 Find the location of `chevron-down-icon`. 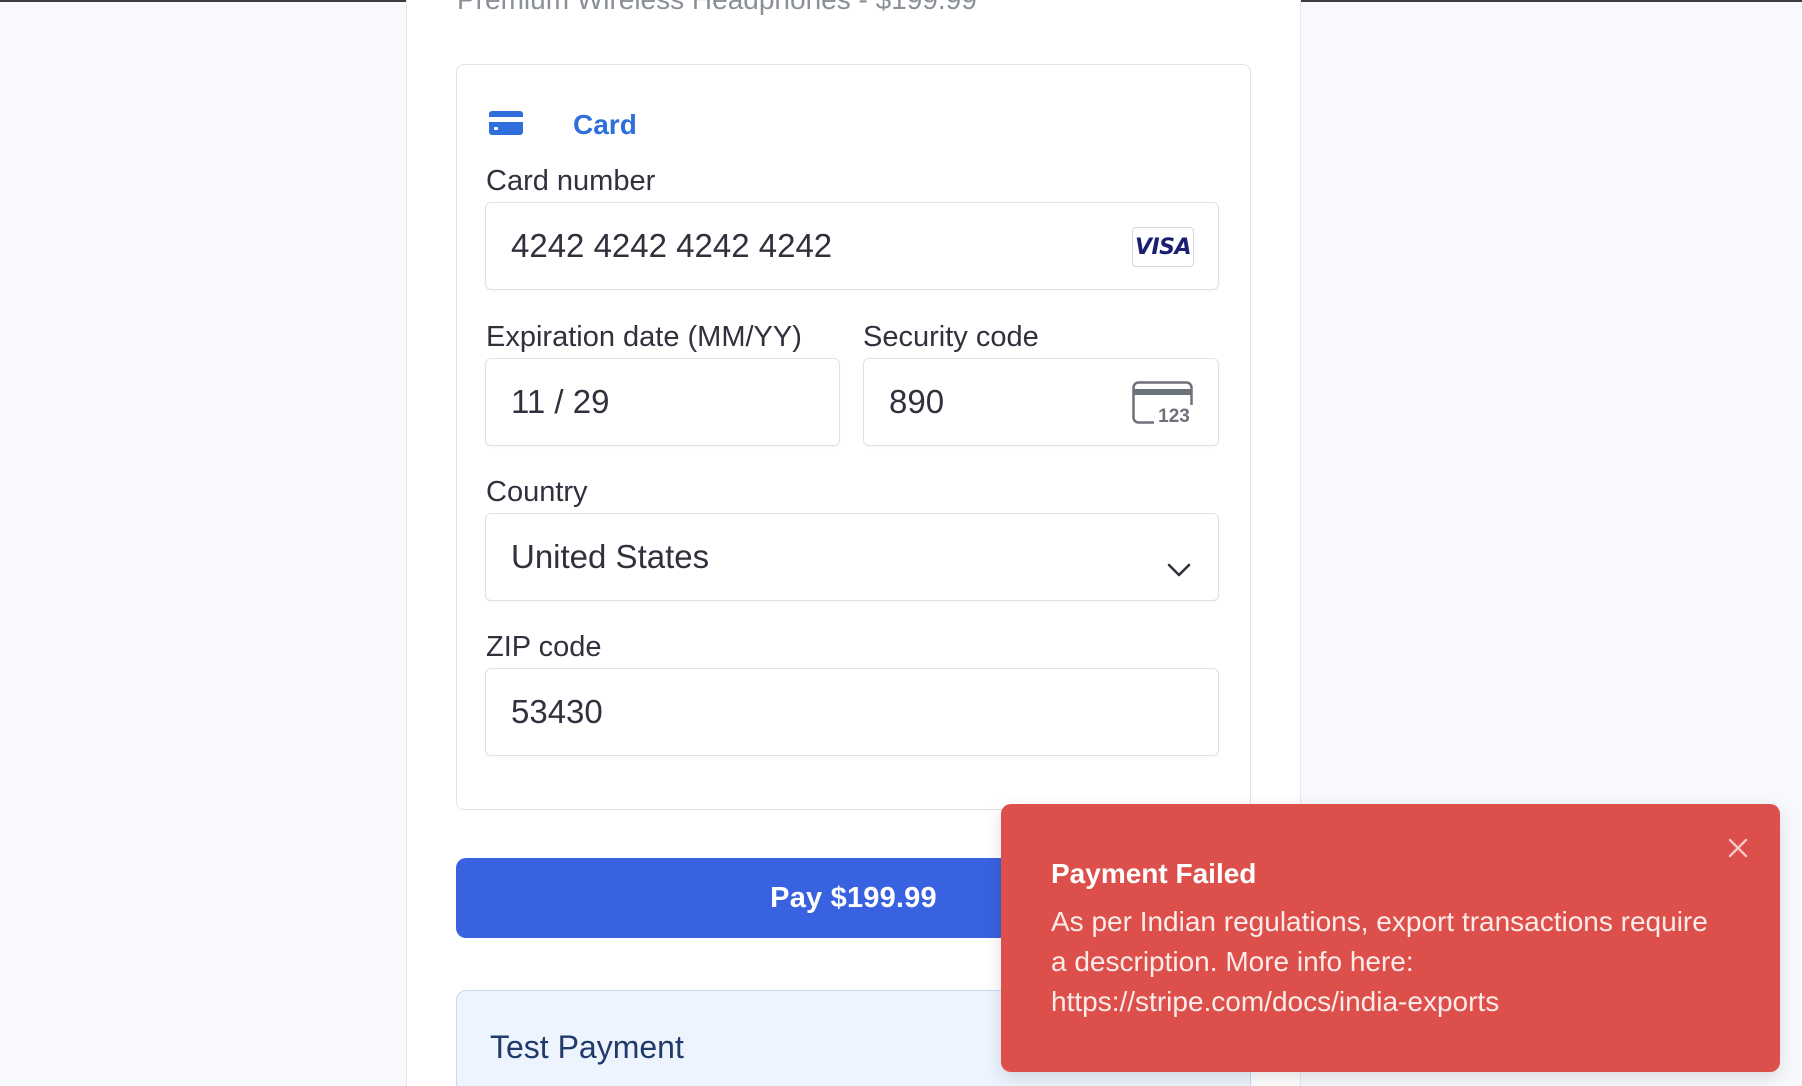

chevron-down-icon is located at coordinates (1179, 562).